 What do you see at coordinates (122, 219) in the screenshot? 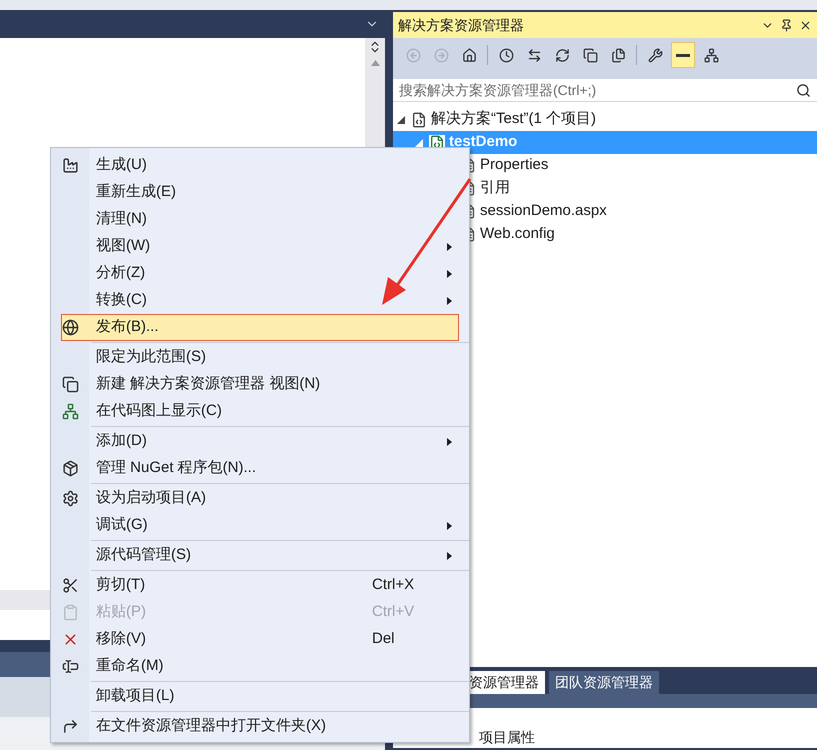
I see `menu-item-label: 清理(N)` at bounding box center [122, 219].